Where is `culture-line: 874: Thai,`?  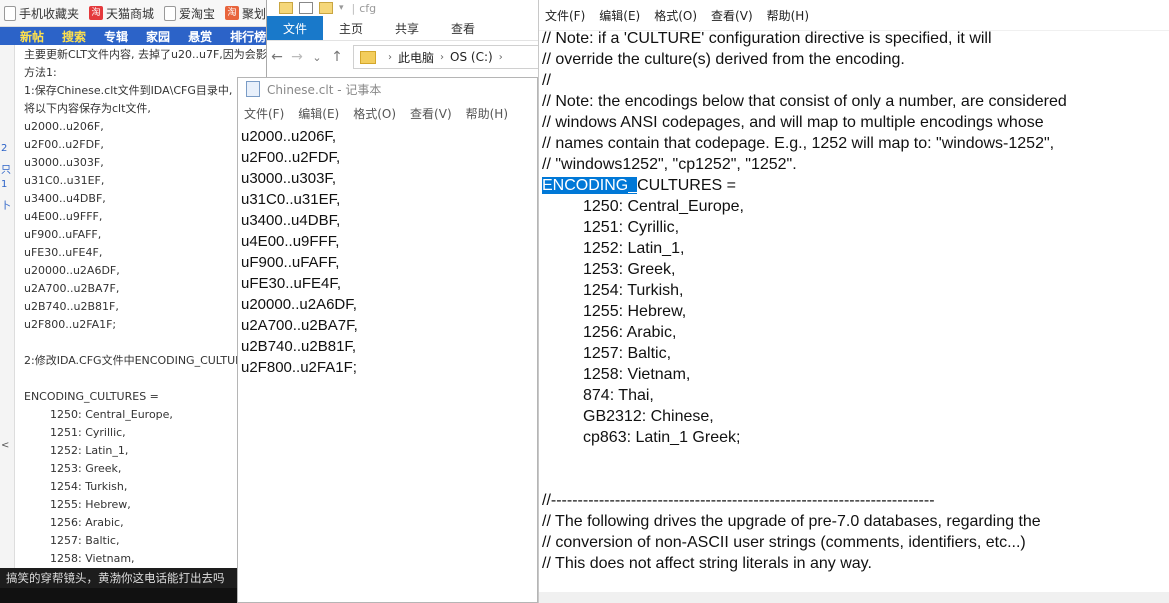
culture-line: 874: Thai, is located at coordinates (618, 395).